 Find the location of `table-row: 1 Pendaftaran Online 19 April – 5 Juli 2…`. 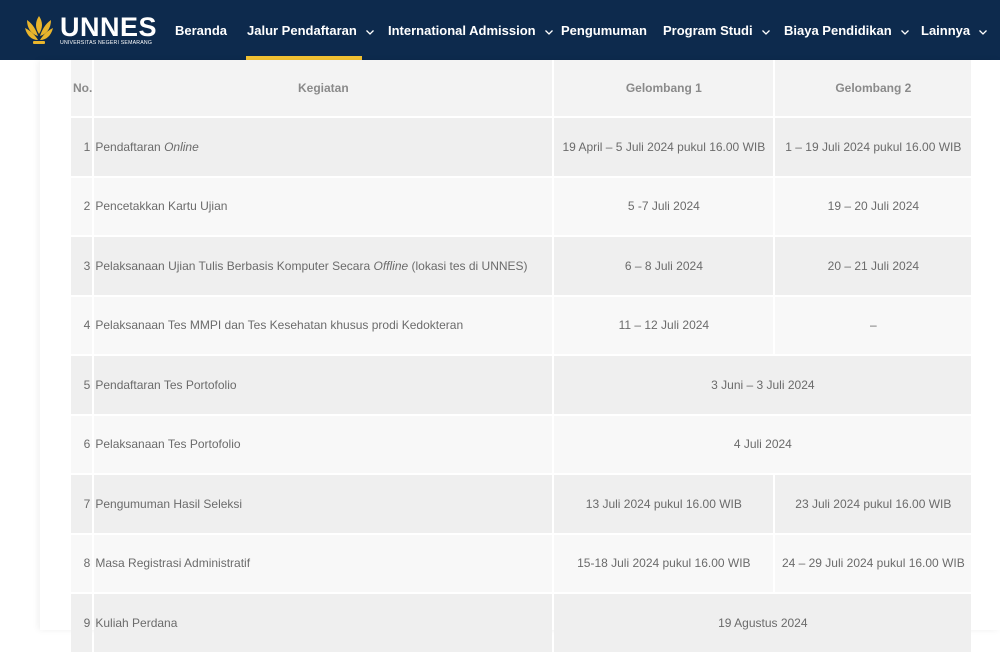

table-row: 1 Pendaftaran Online 19 April – 5 Juli 2… is located at coordinates (521, 147).